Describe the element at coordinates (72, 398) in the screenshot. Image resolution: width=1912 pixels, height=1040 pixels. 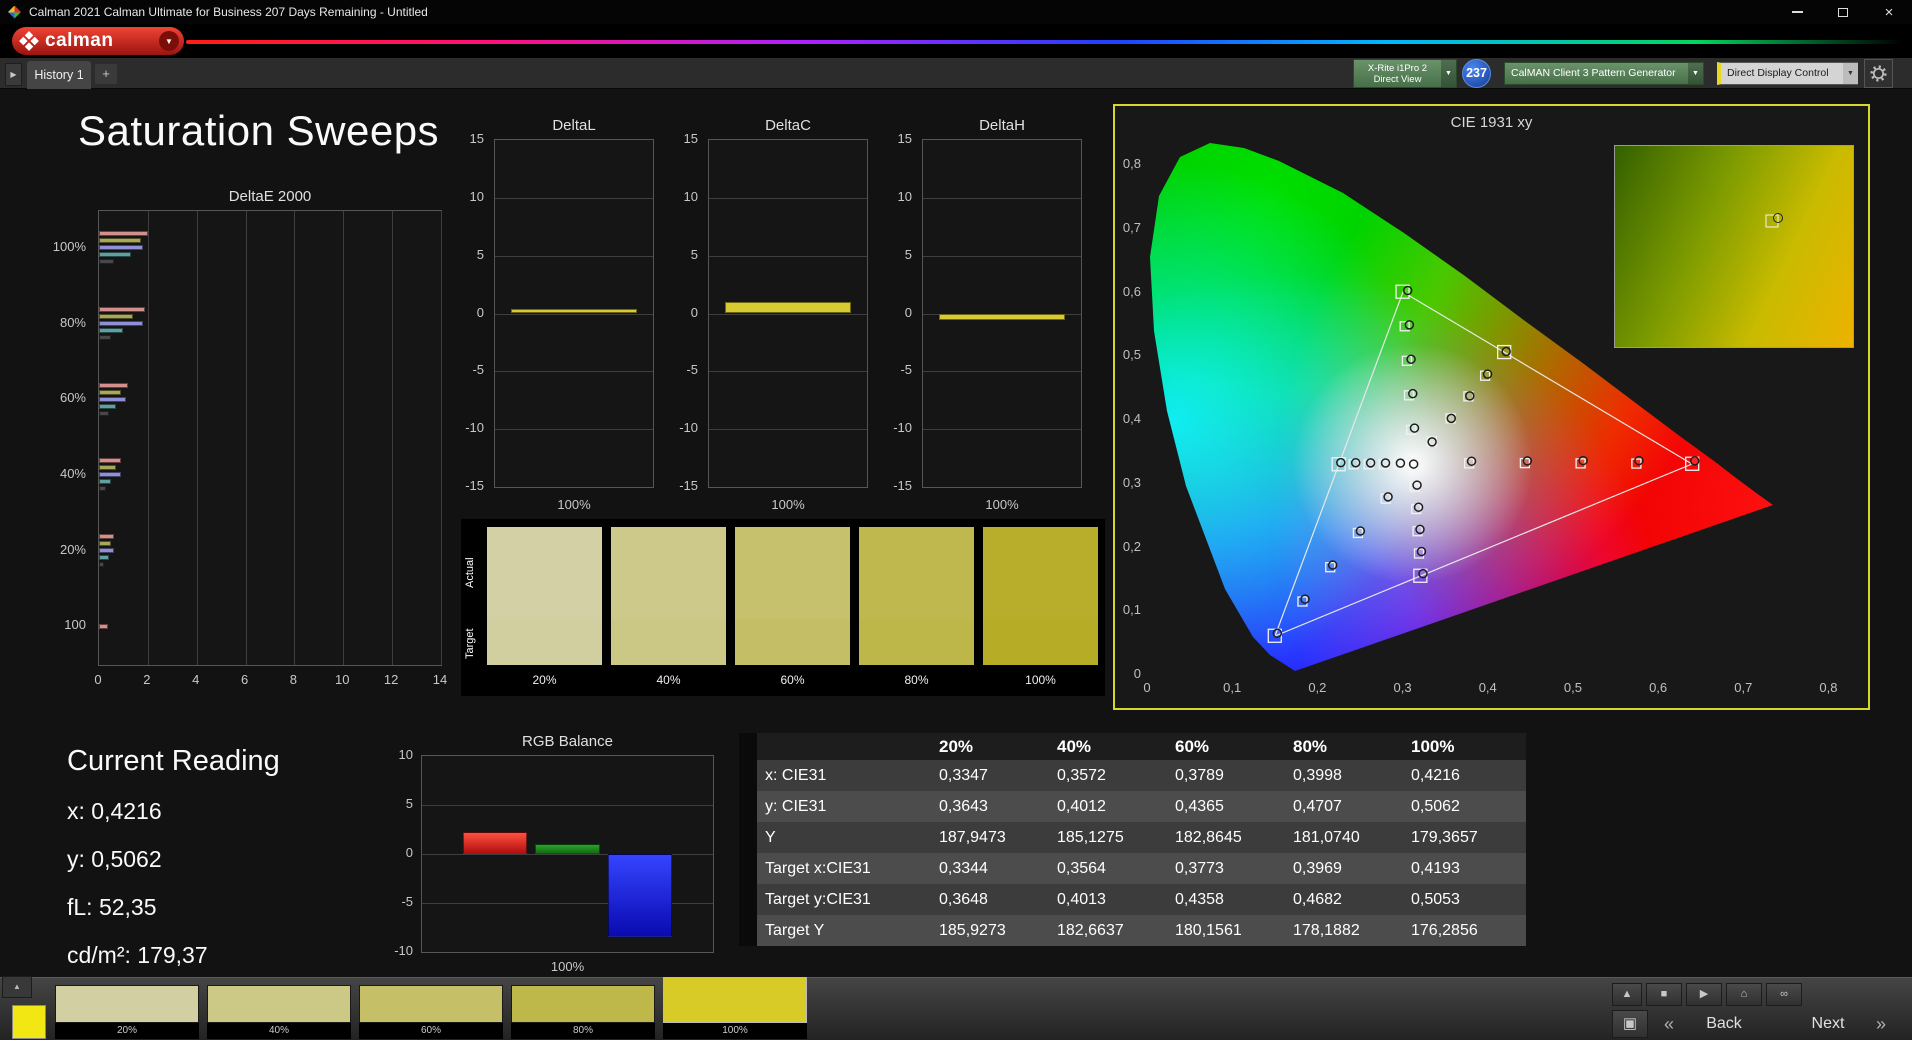
I see `deltae-group-label: 60%` at that location.